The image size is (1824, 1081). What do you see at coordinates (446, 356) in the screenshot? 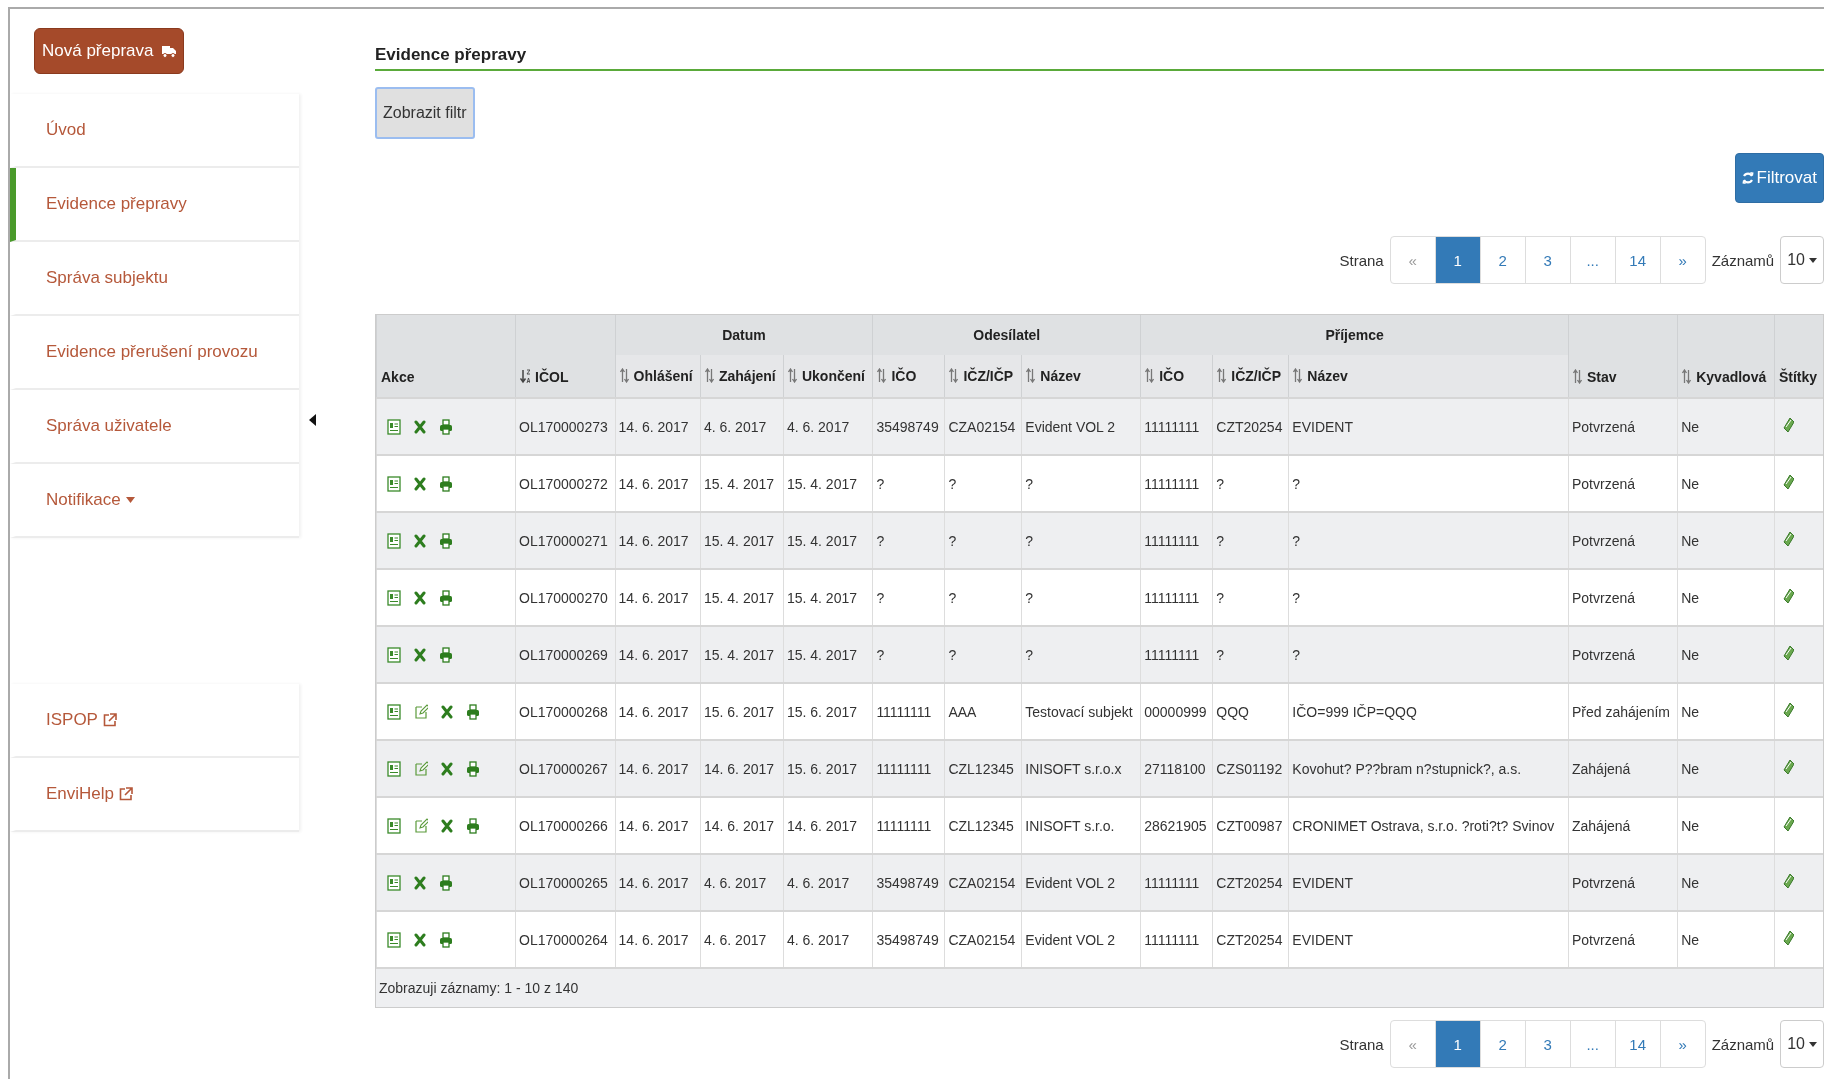
I see `column-header: Akce` at bounding box center [446, 356].